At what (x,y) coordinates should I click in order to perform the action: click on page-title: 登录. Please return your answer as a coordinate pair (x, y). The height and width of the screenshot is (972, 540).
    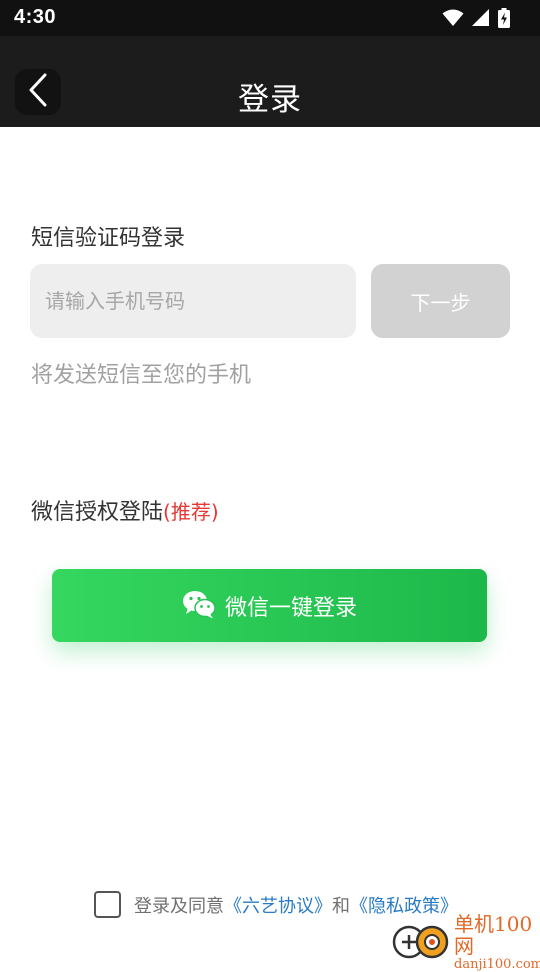
    Looking at the image, I should click on (270, 100).